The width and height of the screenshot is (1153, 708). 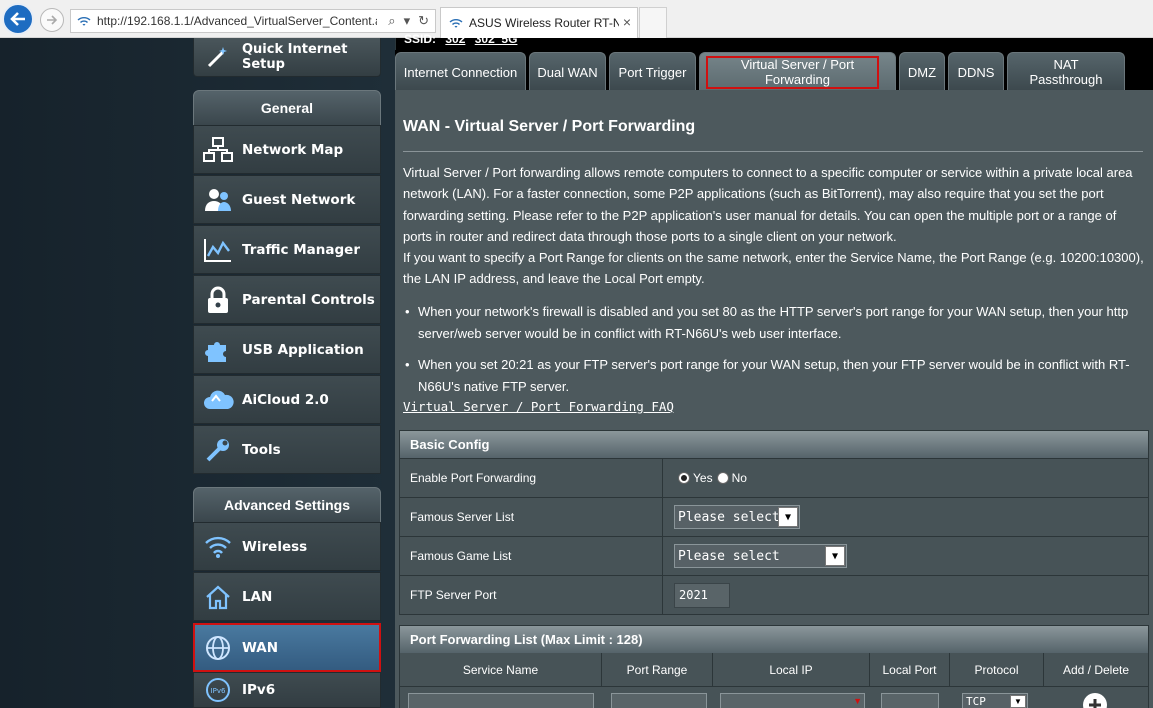 I want to click on tab-internet-connection: Internet Connection, so click(x=460, y=71).